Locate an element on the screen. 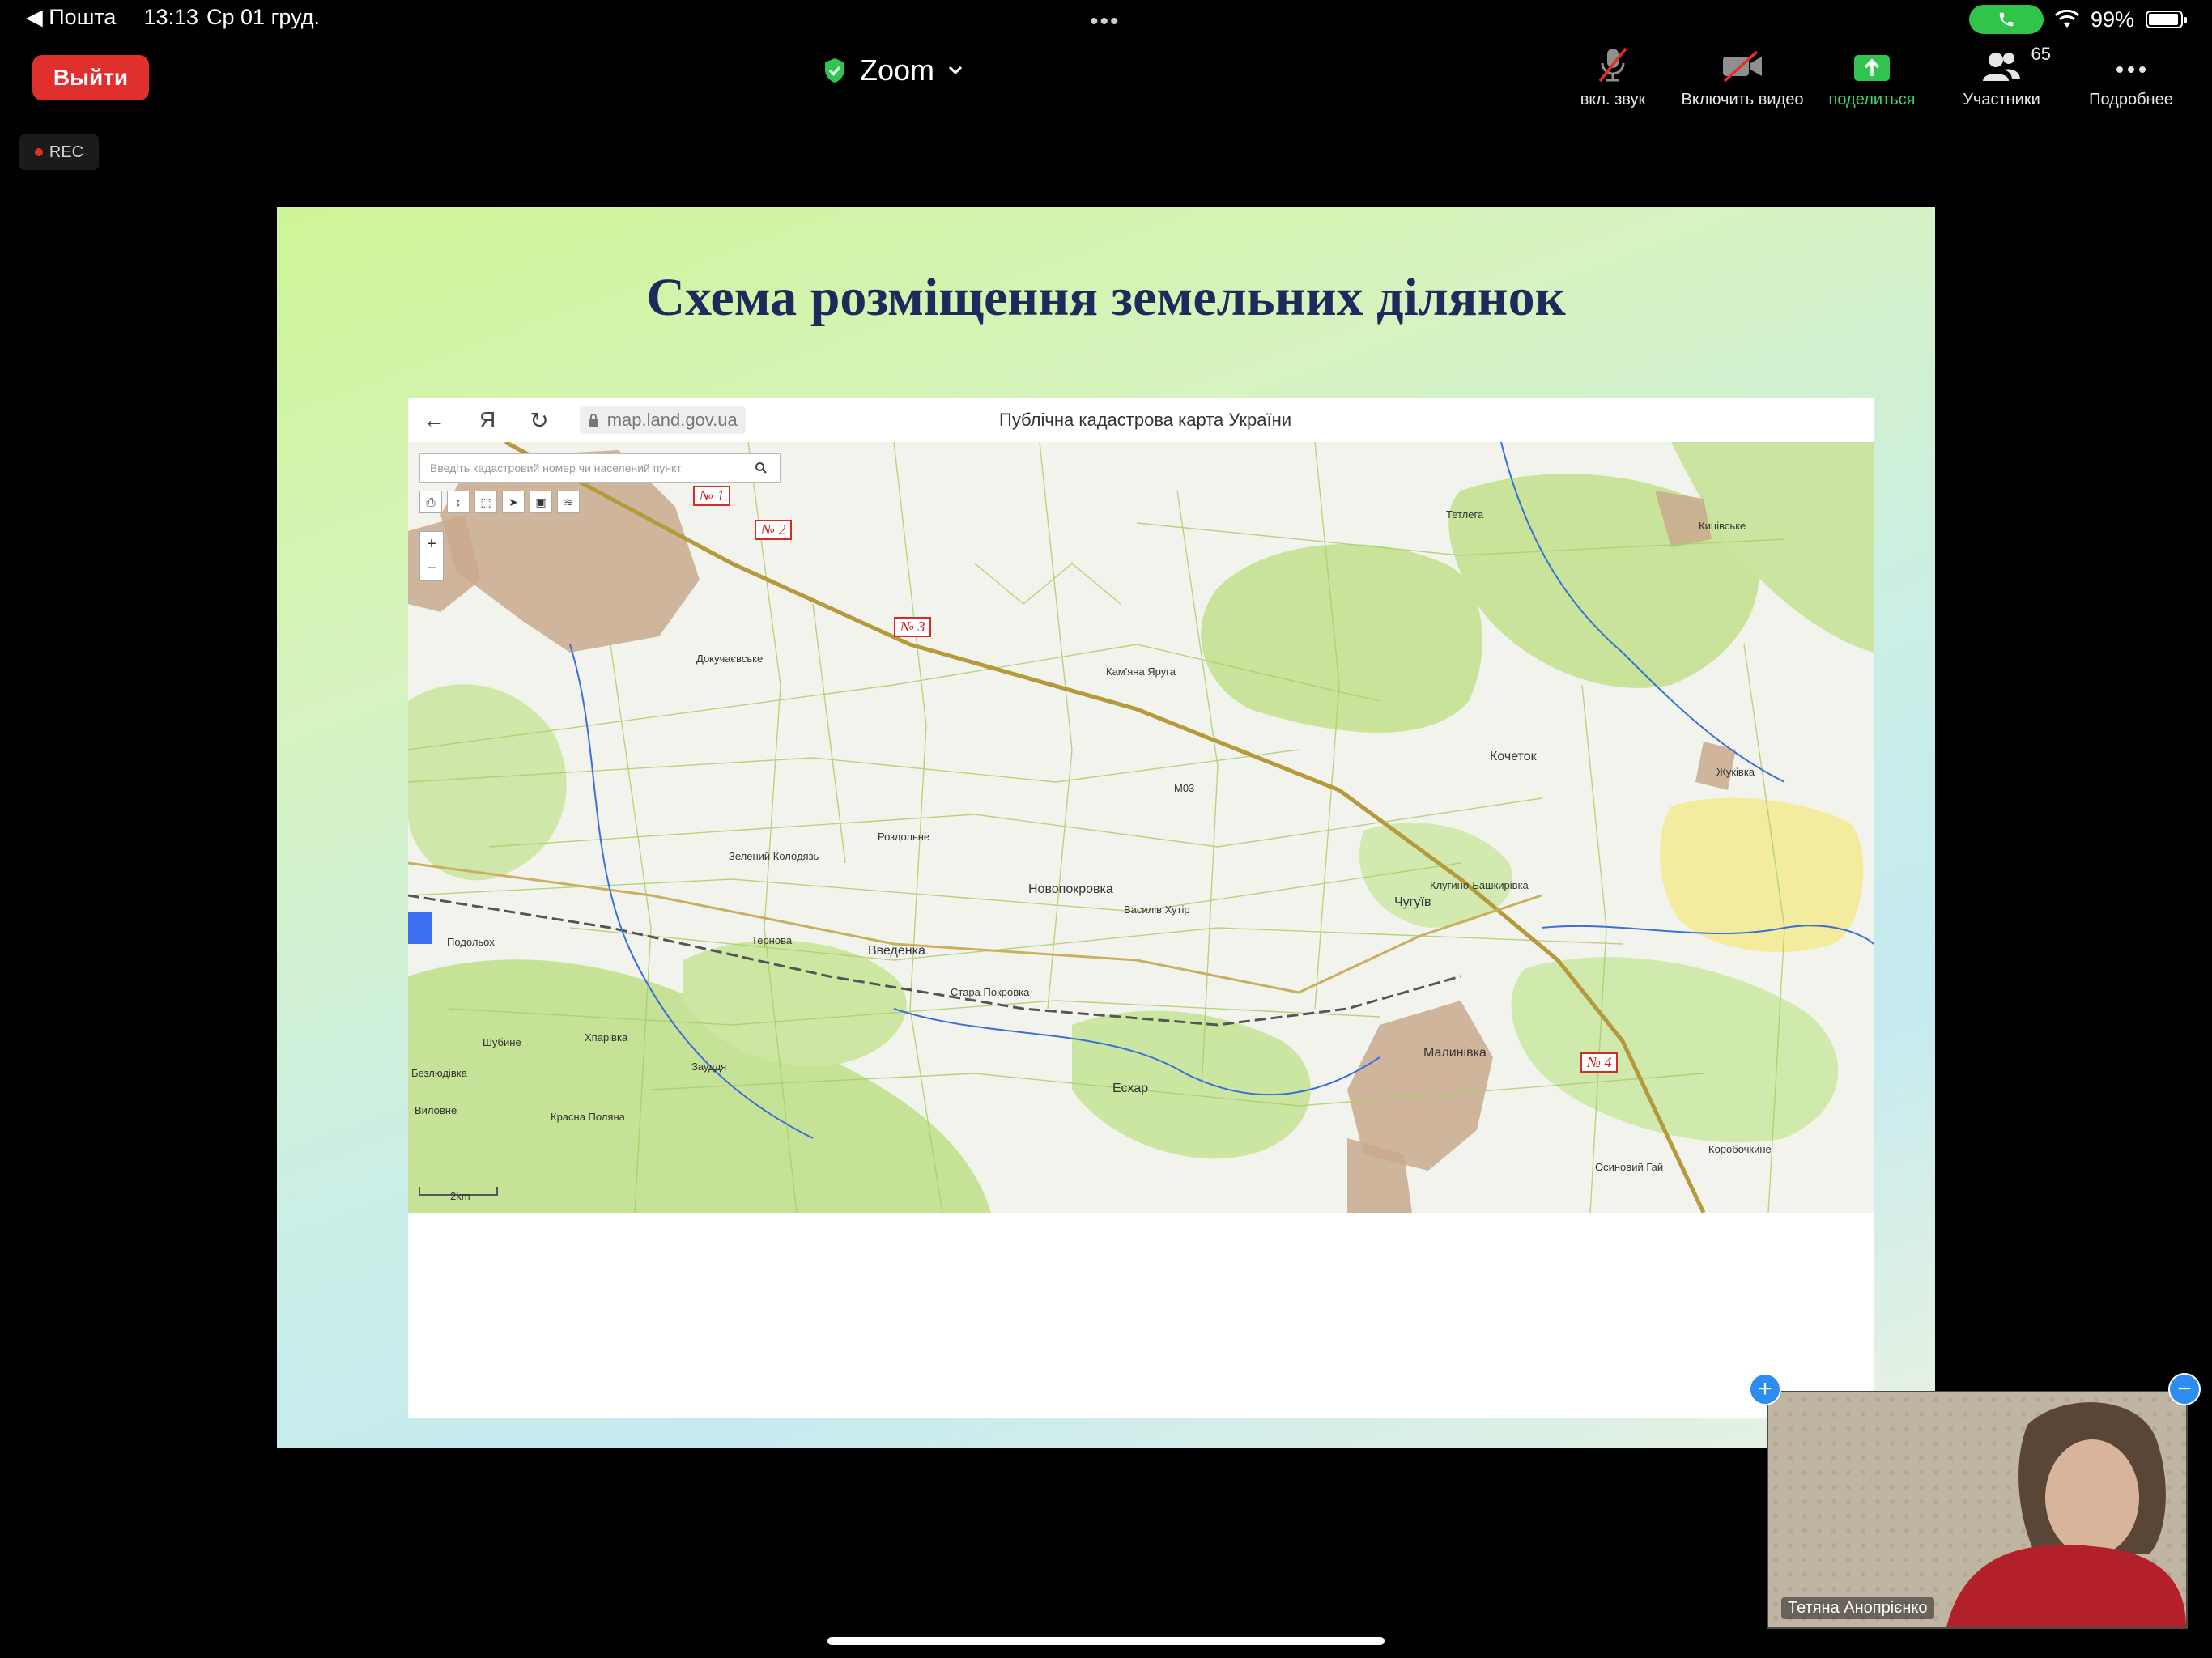 The height and width of the screenshot is (1658, 2212). place-label: Чугуїв is located at coordinates (1413, 902).